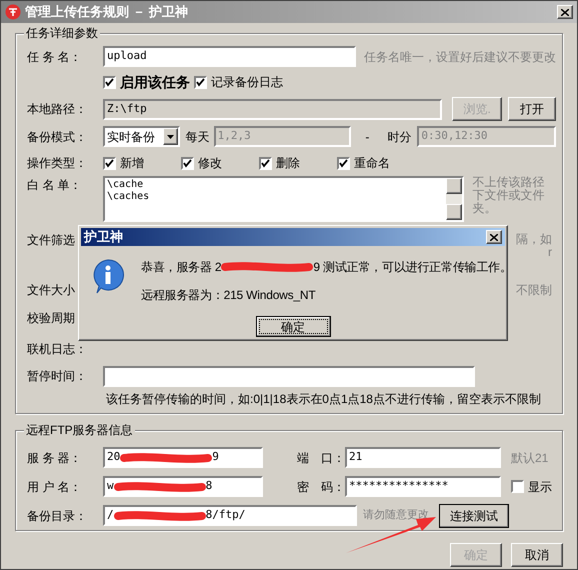 This screenshot has height=570, width=578. Describe the element at coordinates (321, 457) in the screenshot. I see `field-label: 端 口：` at that location.